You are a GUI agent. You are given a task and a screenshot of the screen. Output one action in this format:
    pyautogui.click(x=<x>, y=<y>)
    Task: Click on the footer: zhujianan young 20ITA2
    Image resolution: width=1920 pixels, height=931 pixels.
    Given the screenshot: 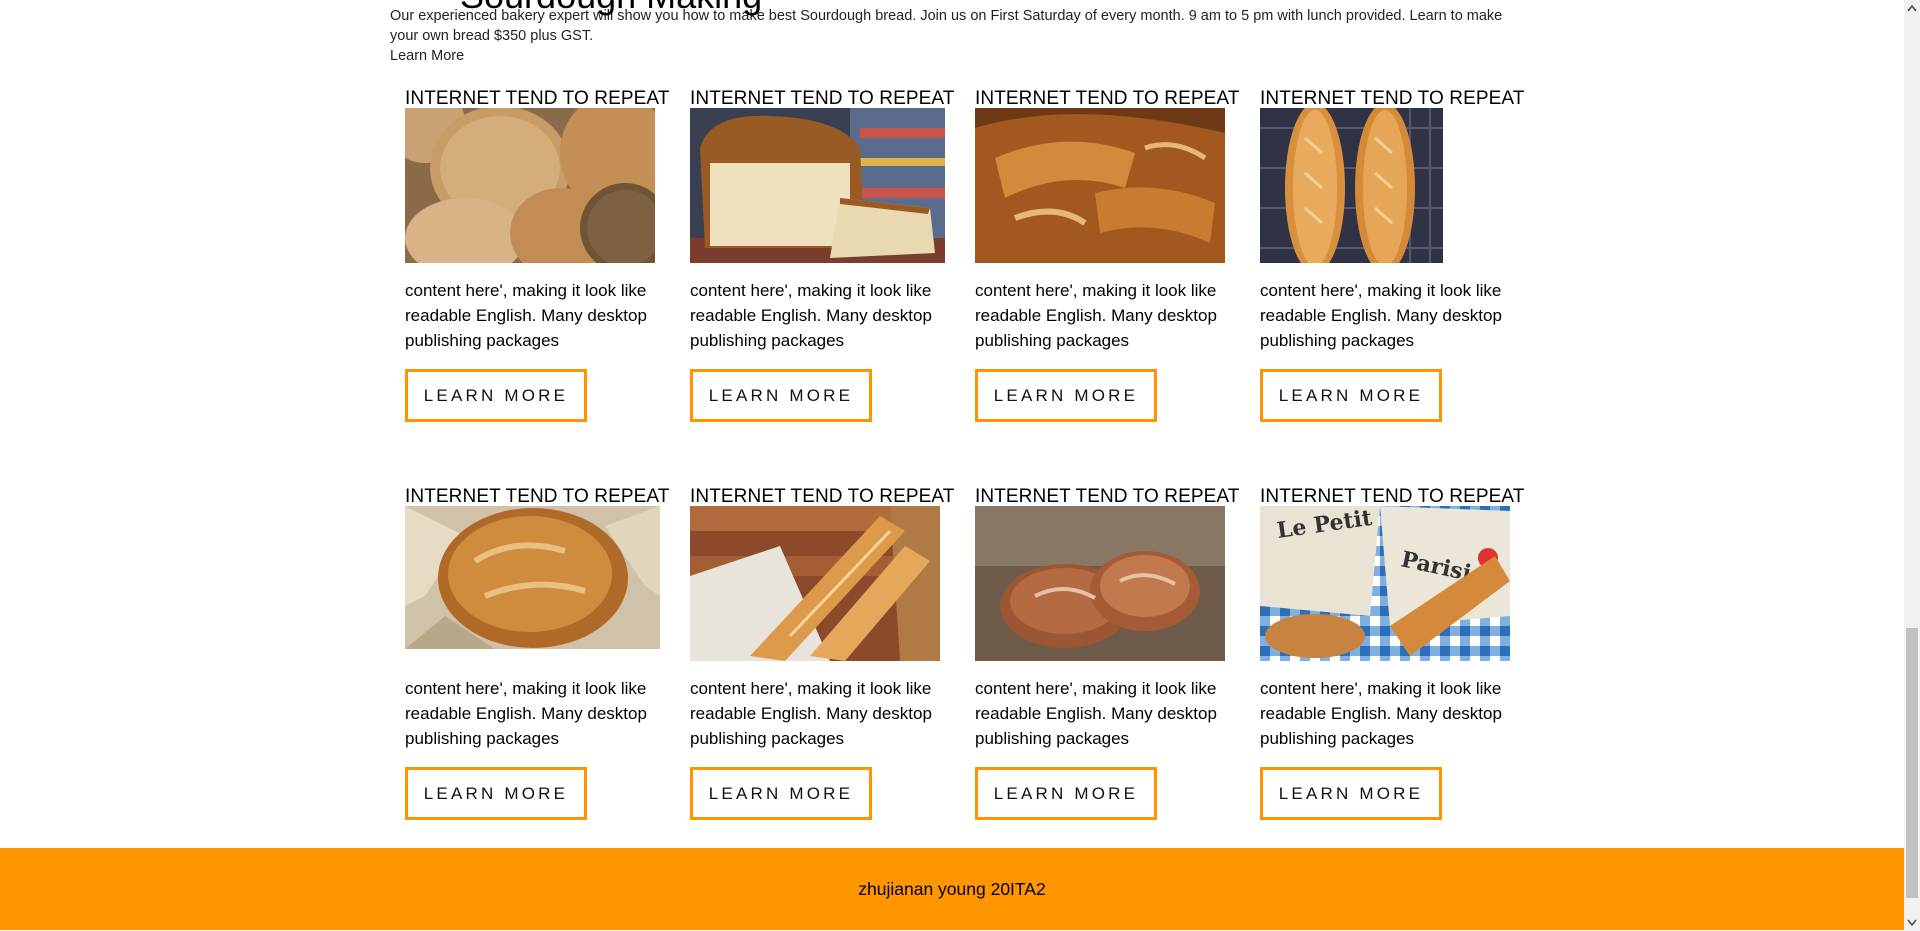 What is the action you would take?
    pyautogui.click(x=952, y=889)
    